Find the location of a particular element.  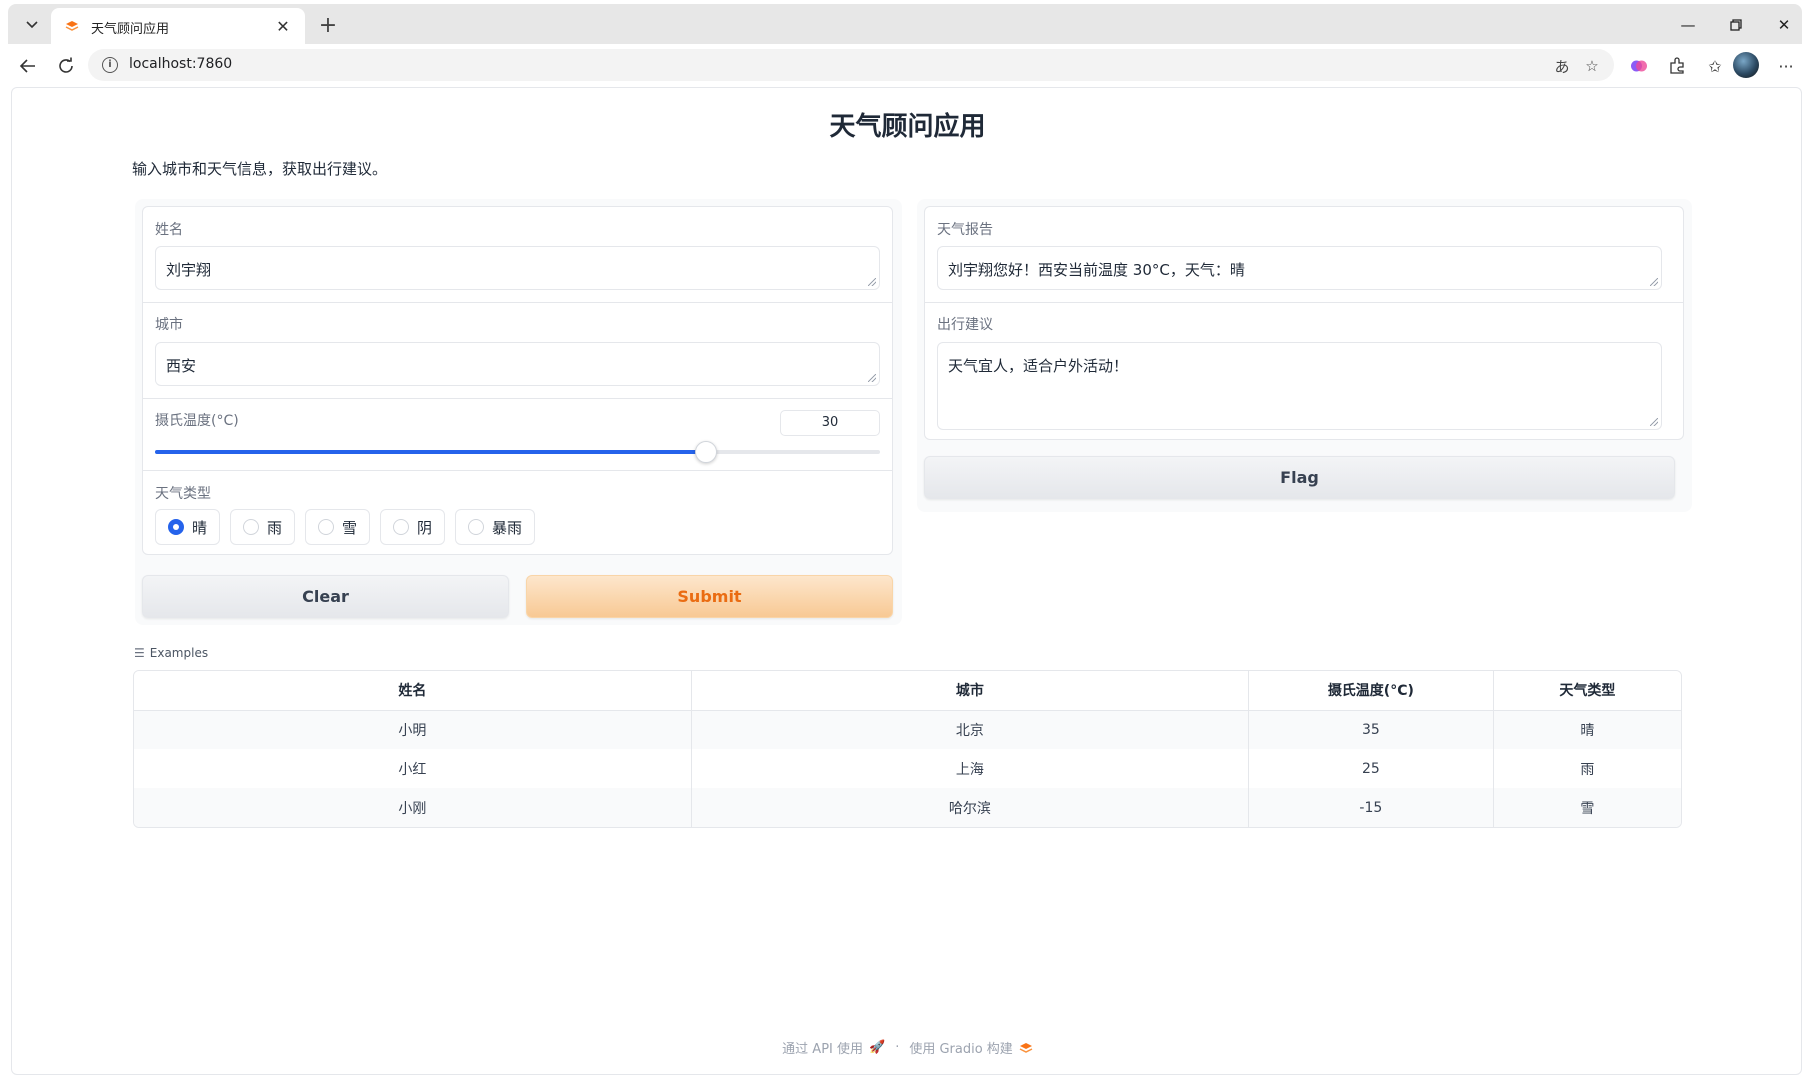

table-header: 城市 is located at coordinates (970, 691).